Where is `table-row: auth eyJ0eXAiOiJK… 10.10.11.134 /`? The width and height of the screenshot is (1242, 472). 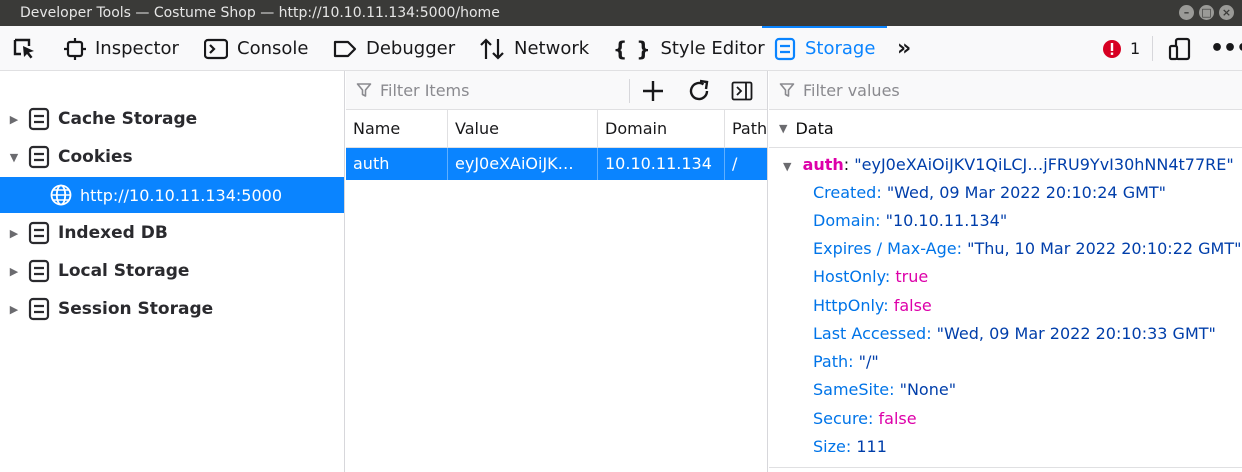 table-row: auth eyJ0eXAiOiJK… 10.10.11.134 / is located at coordinates (556, 164).